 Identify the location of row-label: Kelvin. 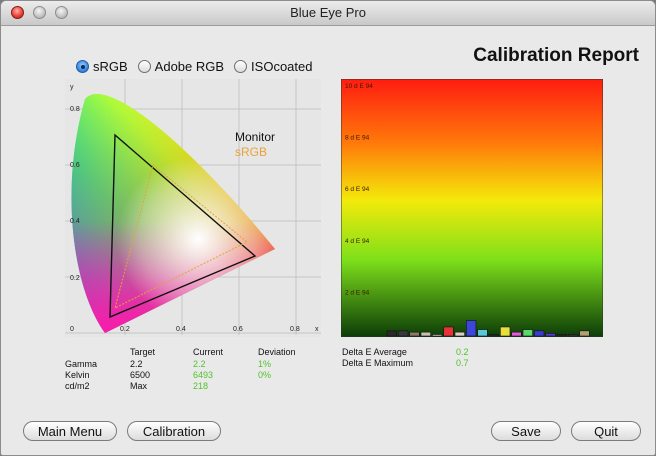
(77, 375).